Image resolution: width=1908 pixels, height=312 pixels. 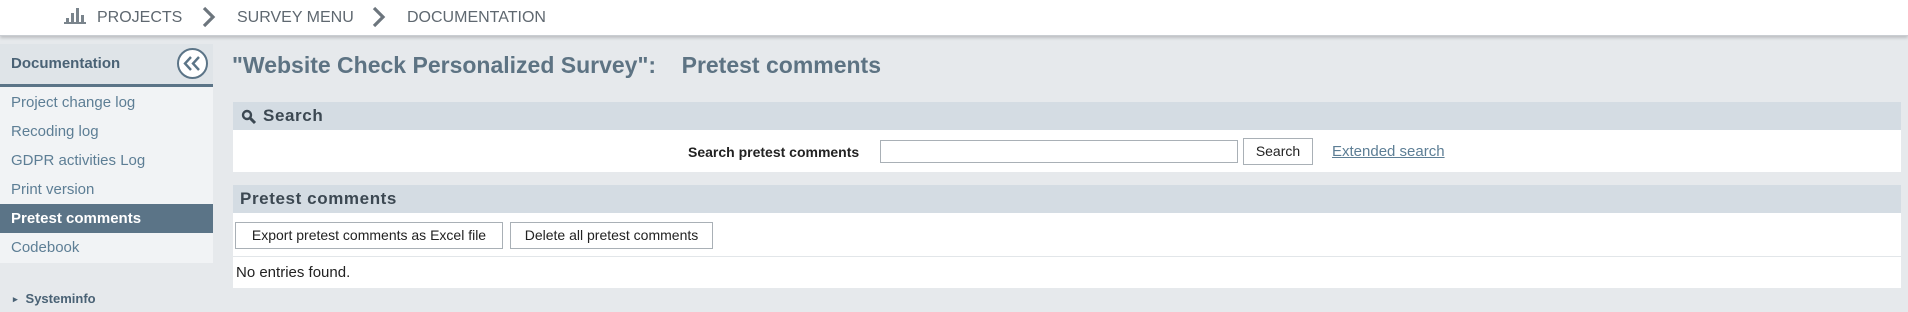 I want to click on systeminfo-toggle: ▸ Systeminfo, so click(x=54, y=299).